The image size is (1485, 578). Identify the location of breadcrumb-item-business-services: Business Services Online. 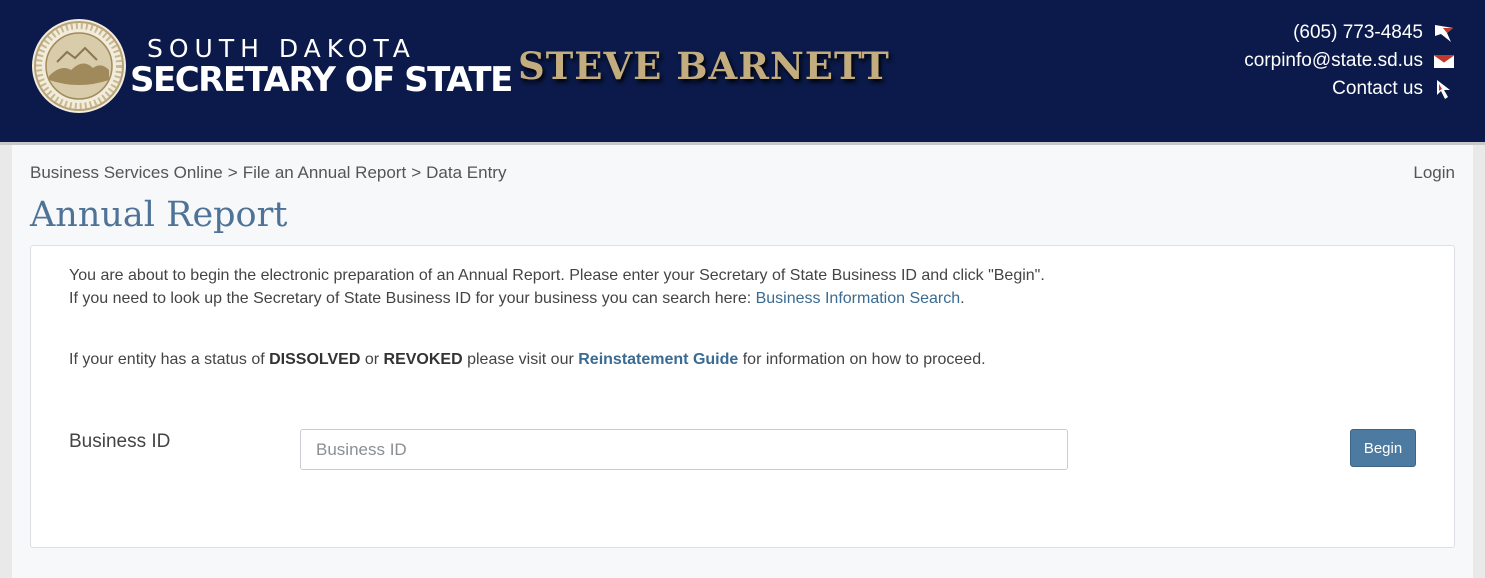
(126, 172).